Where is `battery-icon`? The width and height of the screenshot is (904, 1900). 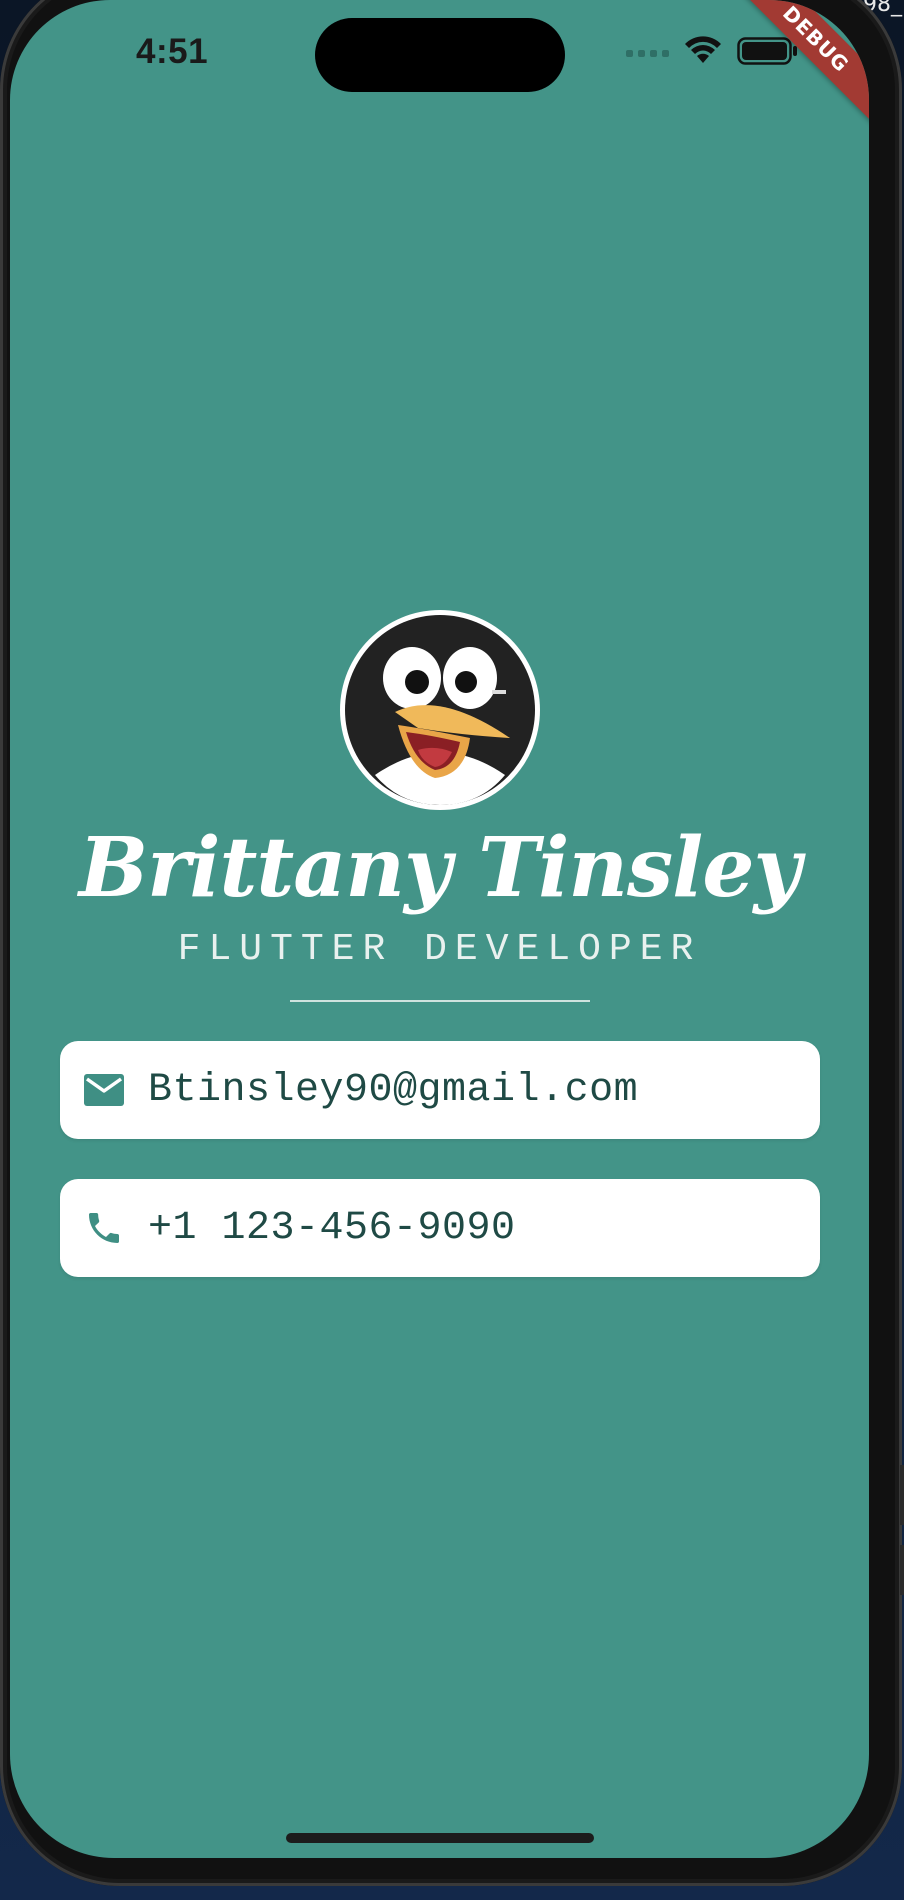 battery-icon is located at coordinates (768, 53).